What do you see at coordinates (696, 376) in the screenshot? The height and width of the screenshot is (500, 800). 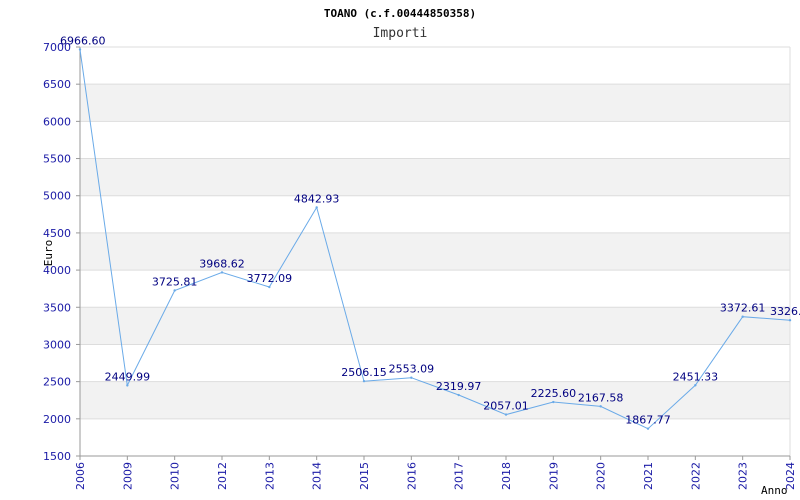 I see `data-label: 2451.33` at bounding box center [696, 376].